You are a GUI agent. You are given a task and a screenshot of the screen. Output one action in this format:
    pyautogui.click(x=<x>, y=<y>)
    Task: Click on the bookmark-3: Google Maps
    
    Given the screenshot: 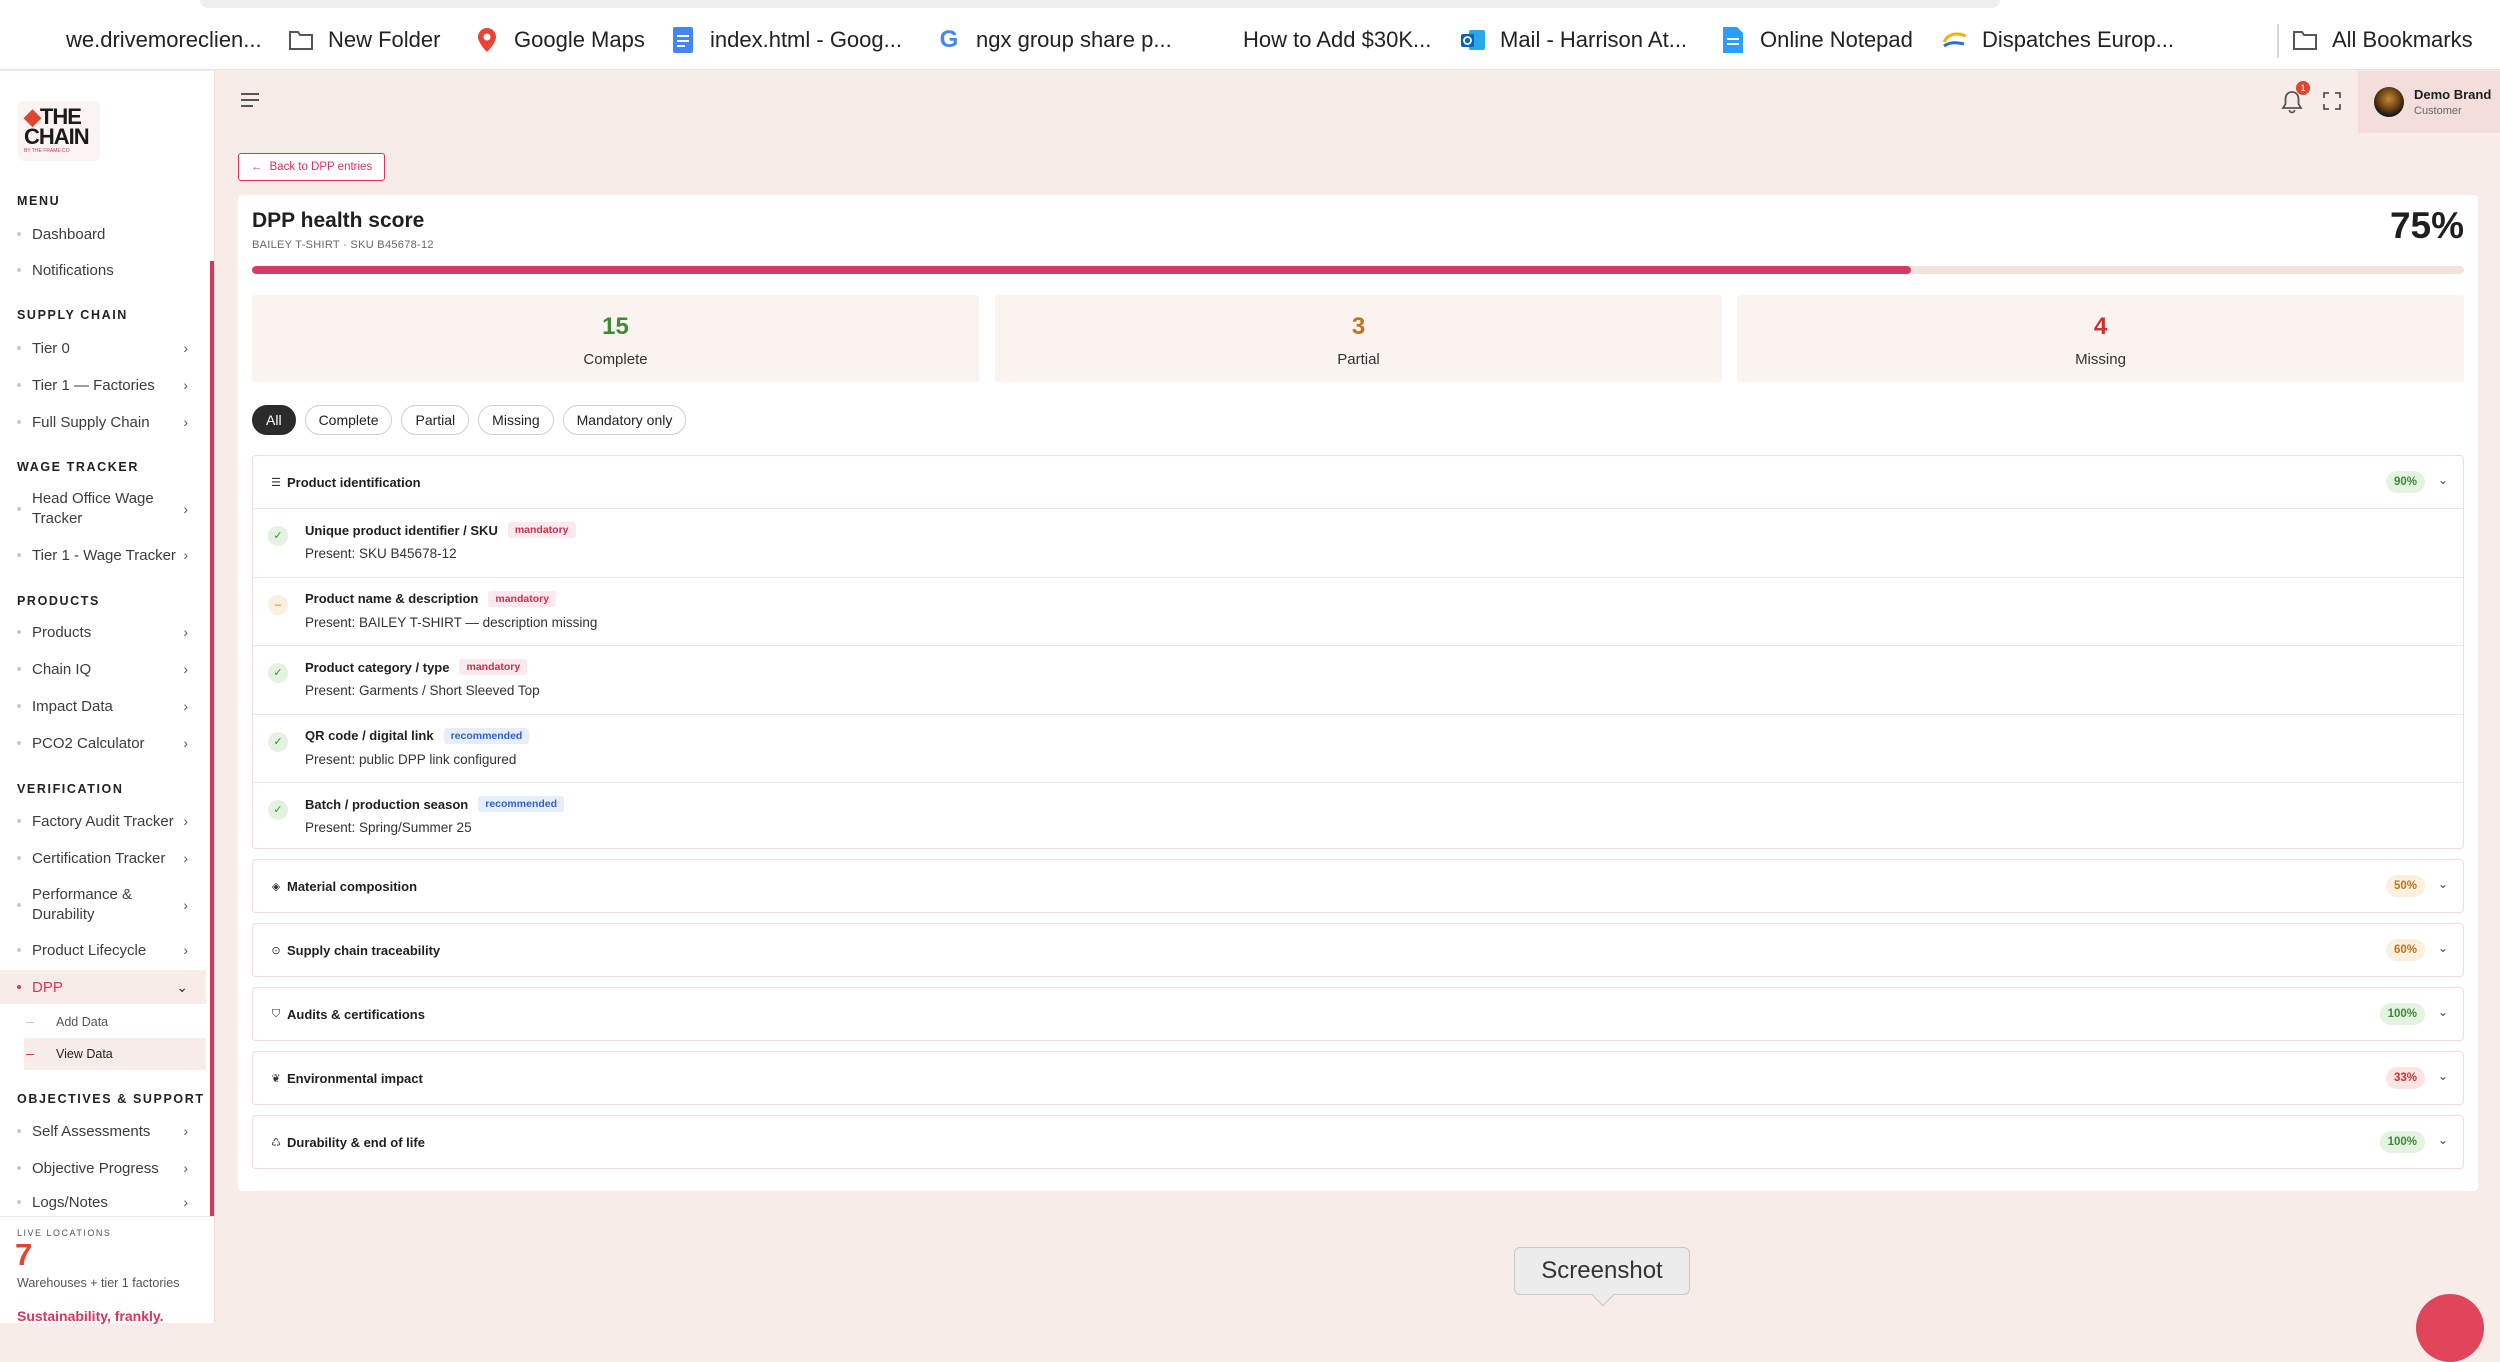 What is the action you would take?
    pyautogui.click(x=559, y=40)
    